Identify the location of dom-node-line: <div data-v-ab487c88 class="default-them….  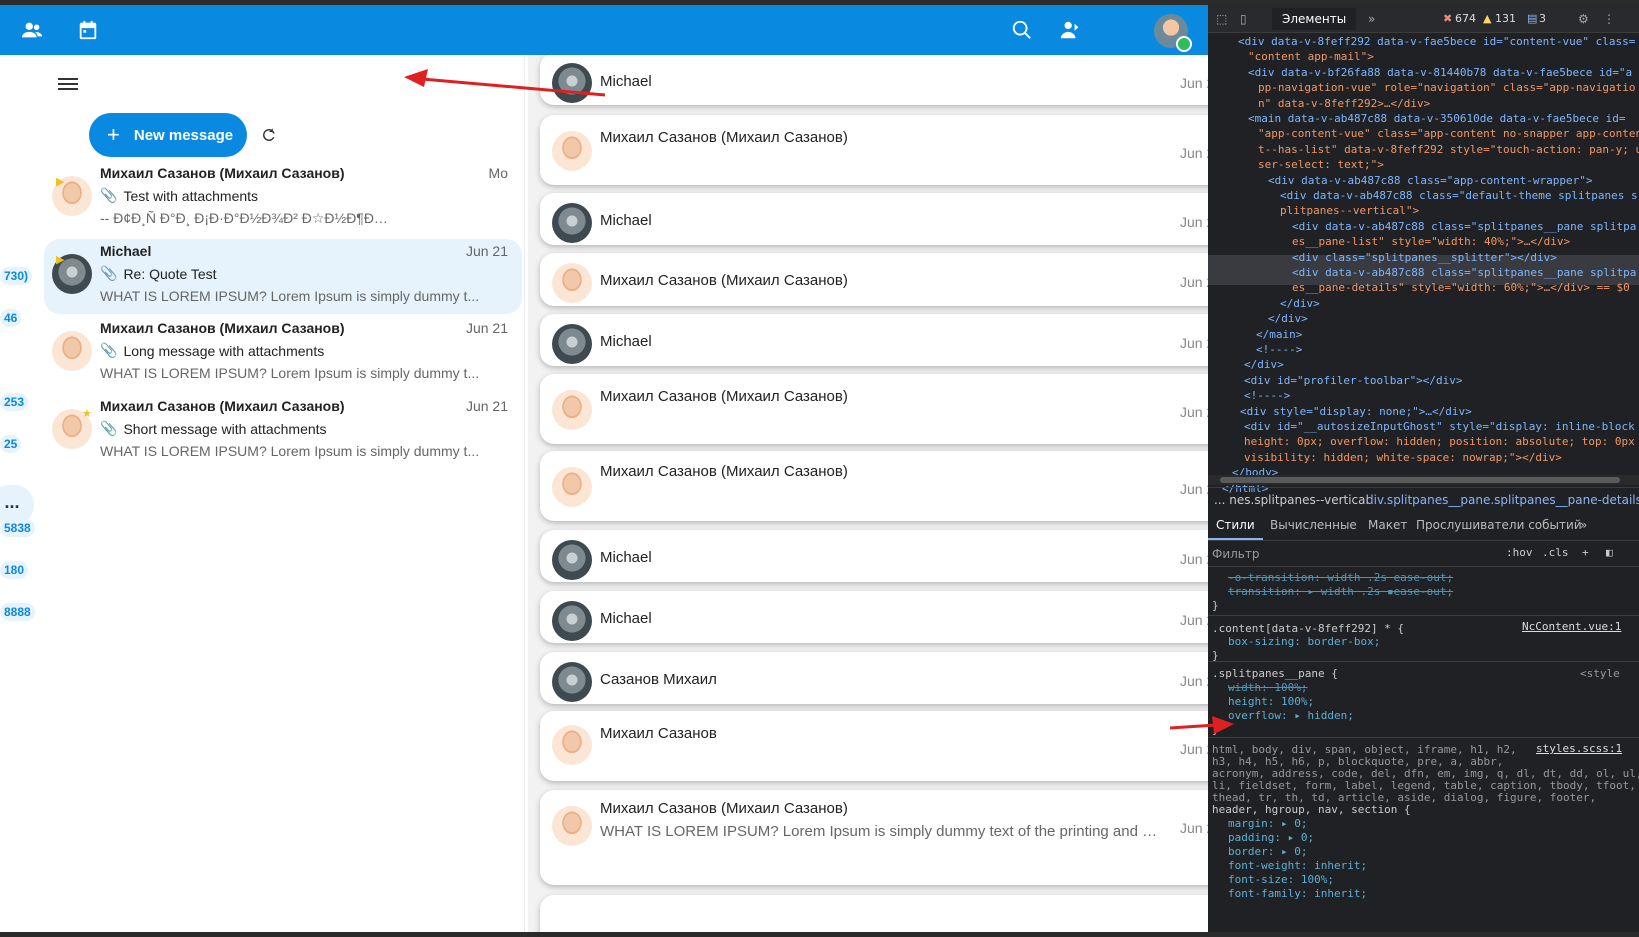
(1459, 195).